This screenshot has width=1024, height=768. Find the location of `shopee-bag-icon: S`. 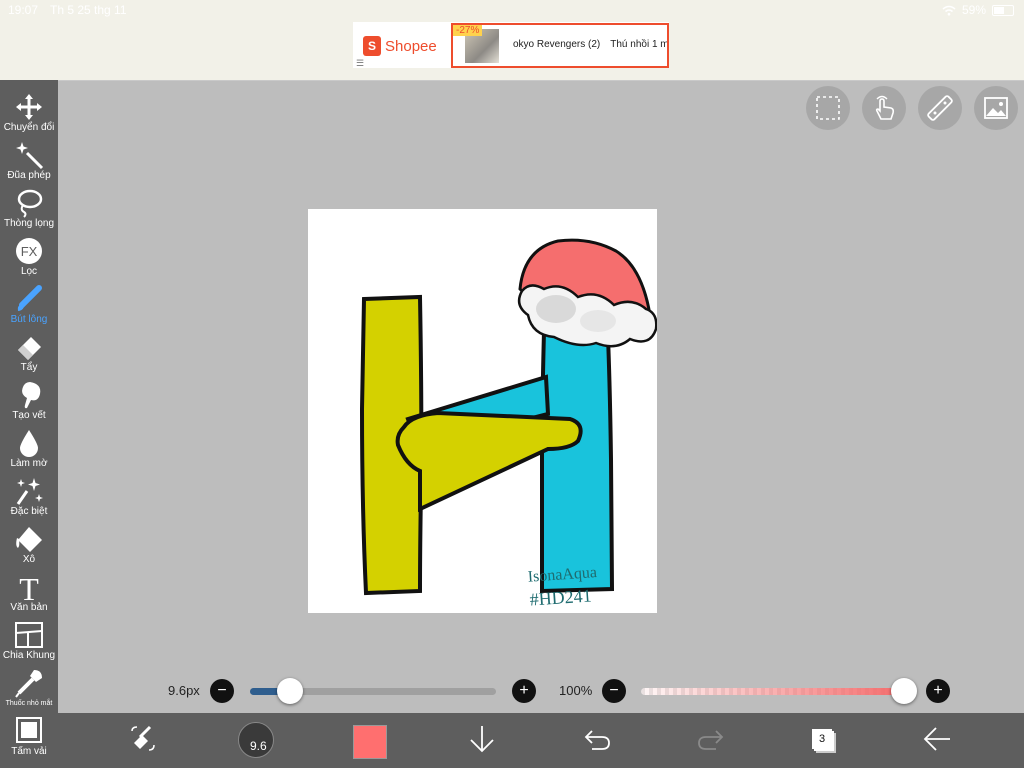

shopee-bag-icon: S is located at coordinates (372, 46).